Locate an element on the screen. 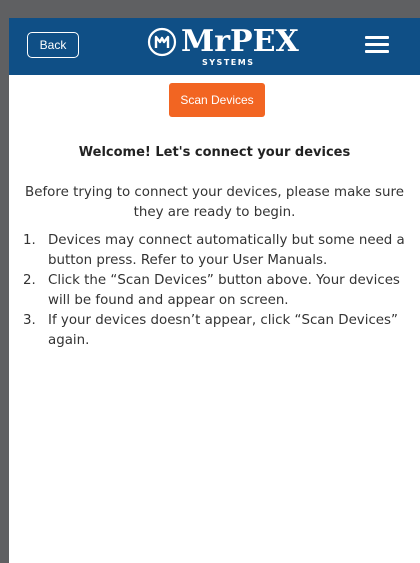 The height and width of the screenshot is (563, 420). logo-mark-icon is located at coordinates (162, 42).